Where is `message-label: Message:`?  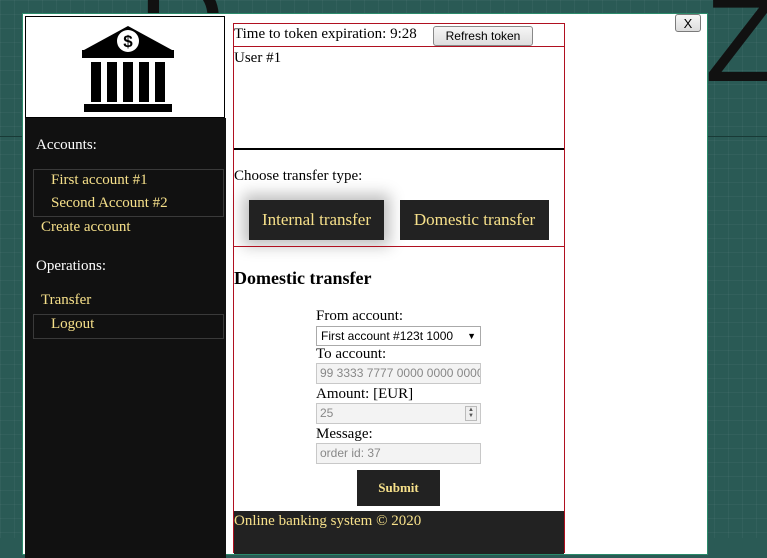
message-label: Message: is located at coordinates (344, 434).